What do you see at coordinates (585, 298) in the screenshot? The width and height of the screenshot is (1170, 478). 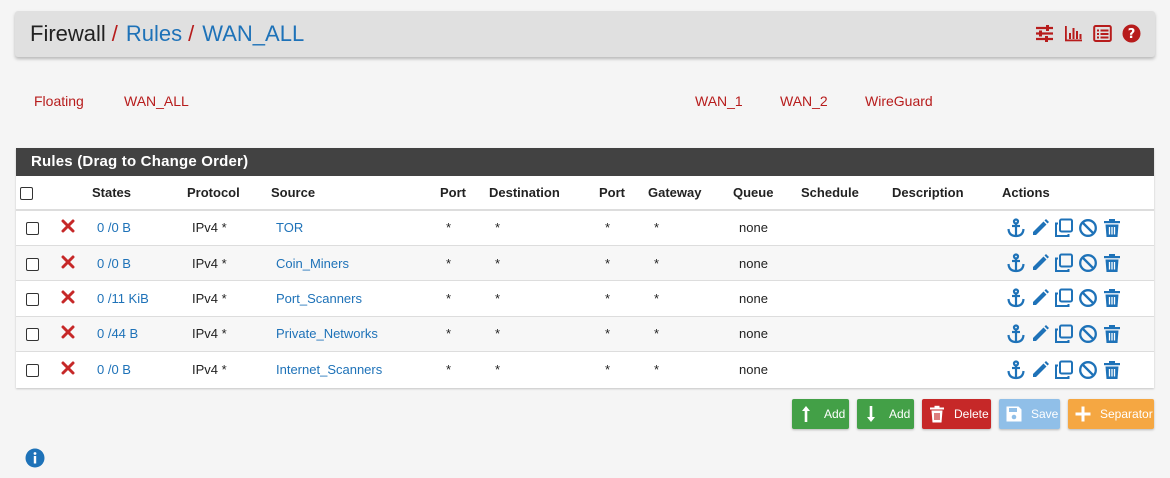 I see `table-row: 0 /11 KiB IPv4 * Port_Scanners * * * * none` at bounding box center [585, 298].